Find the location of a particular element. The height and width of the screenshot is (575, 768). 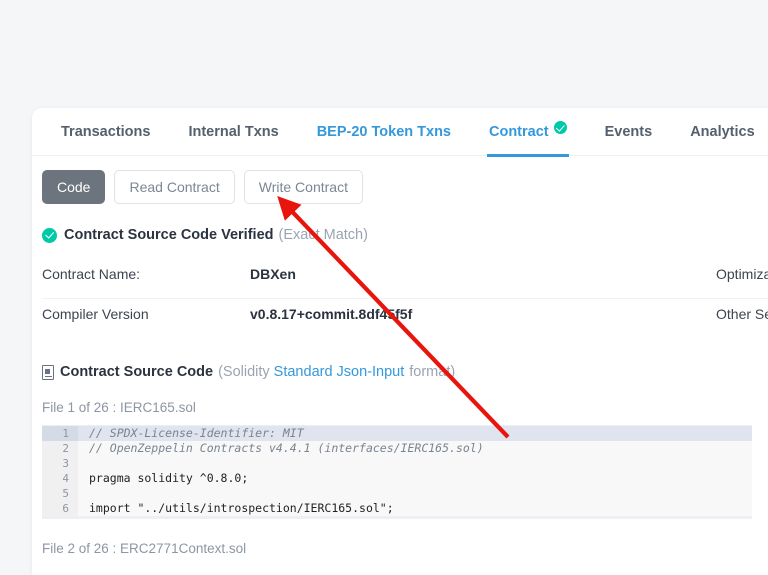

read-contract-button: Read Contract is located at coordinates (174, 187).